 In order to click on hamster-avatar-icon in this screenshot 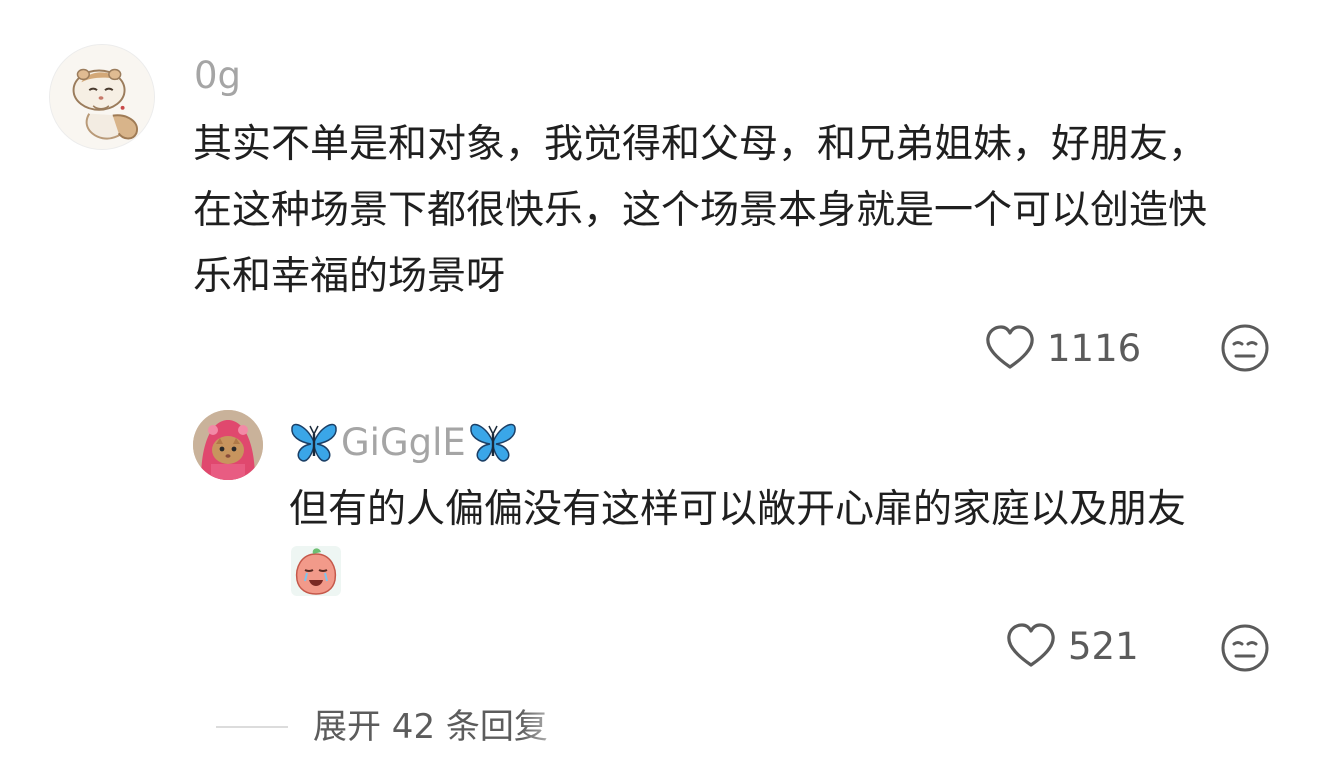, I will do `click(102, 97)`.